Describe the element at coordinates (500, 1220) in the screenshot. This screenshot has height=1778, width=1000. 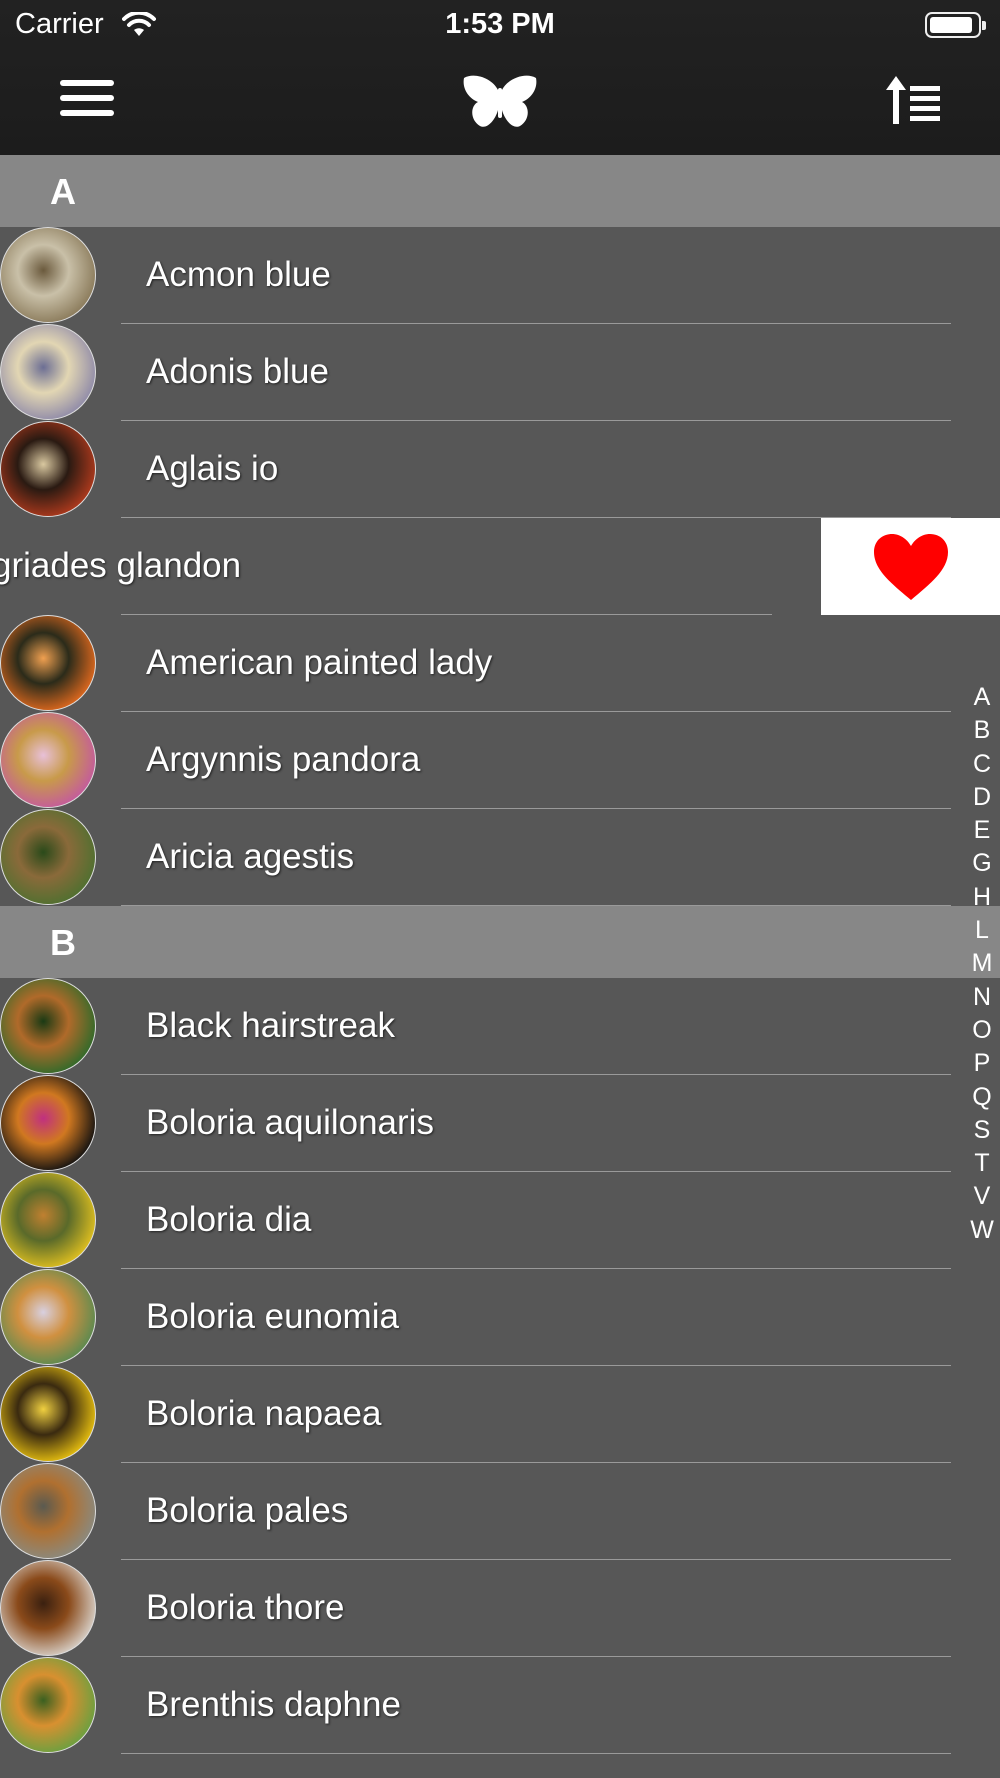
I see `list-item: Boloria dia` at that location.